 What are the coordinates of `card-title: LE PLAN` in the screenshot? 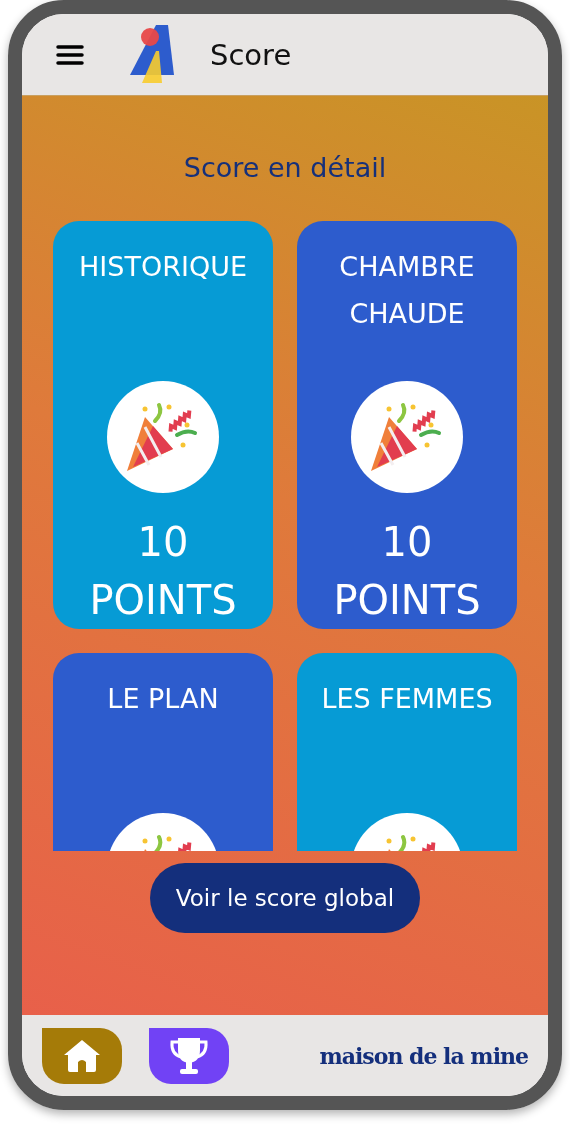 It's located at (163, 699).